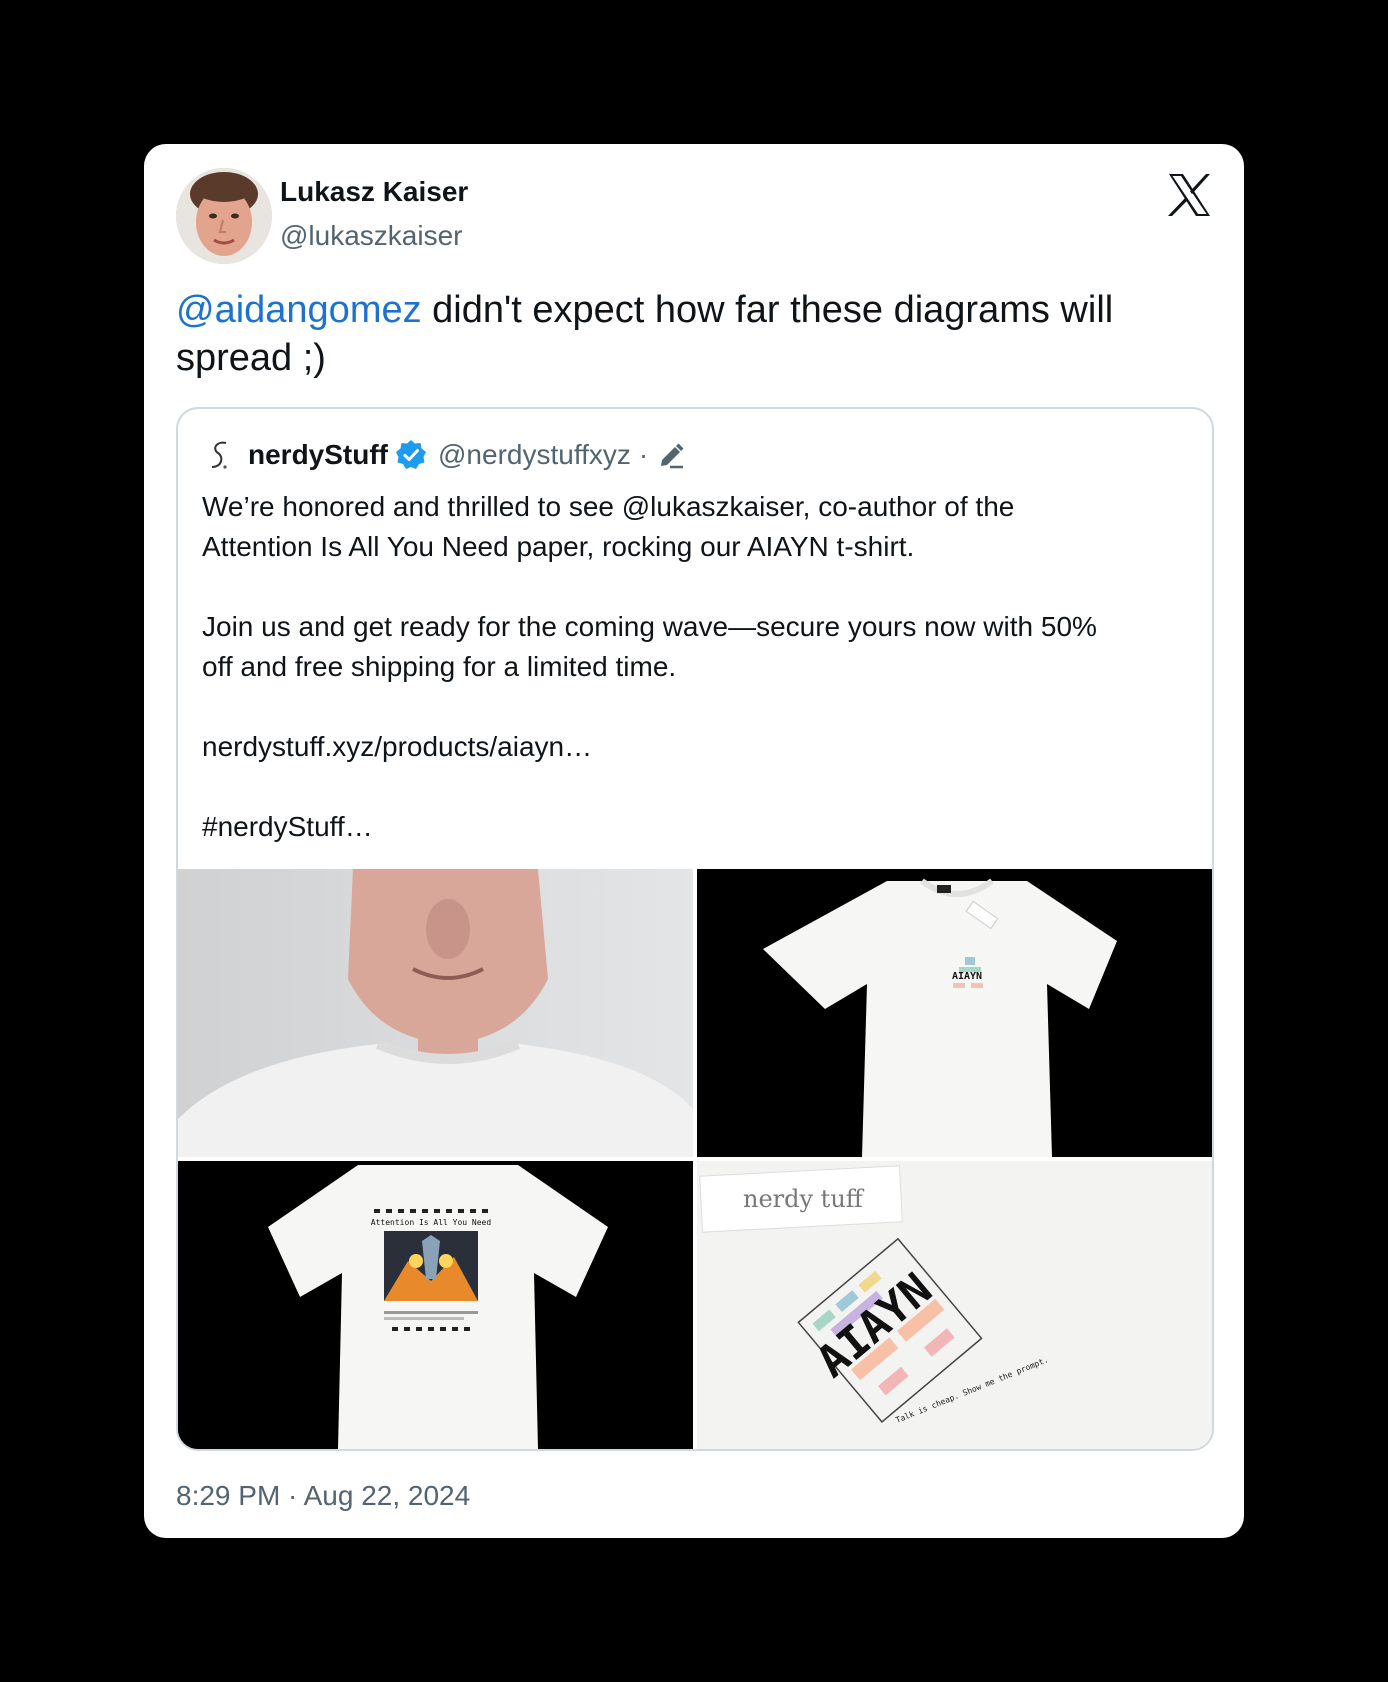 The width and height of the screenshot is (1388, 1682). I want to click on avatar-image, so click(224, 216).